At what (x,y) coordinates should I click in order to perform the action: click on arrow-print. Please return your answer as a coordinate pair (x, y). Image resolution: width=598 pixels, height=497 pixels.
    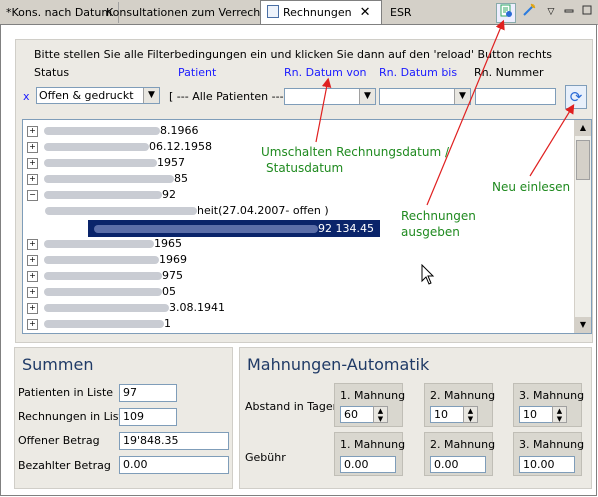
    Looking at the image, I should click on (465, 112).